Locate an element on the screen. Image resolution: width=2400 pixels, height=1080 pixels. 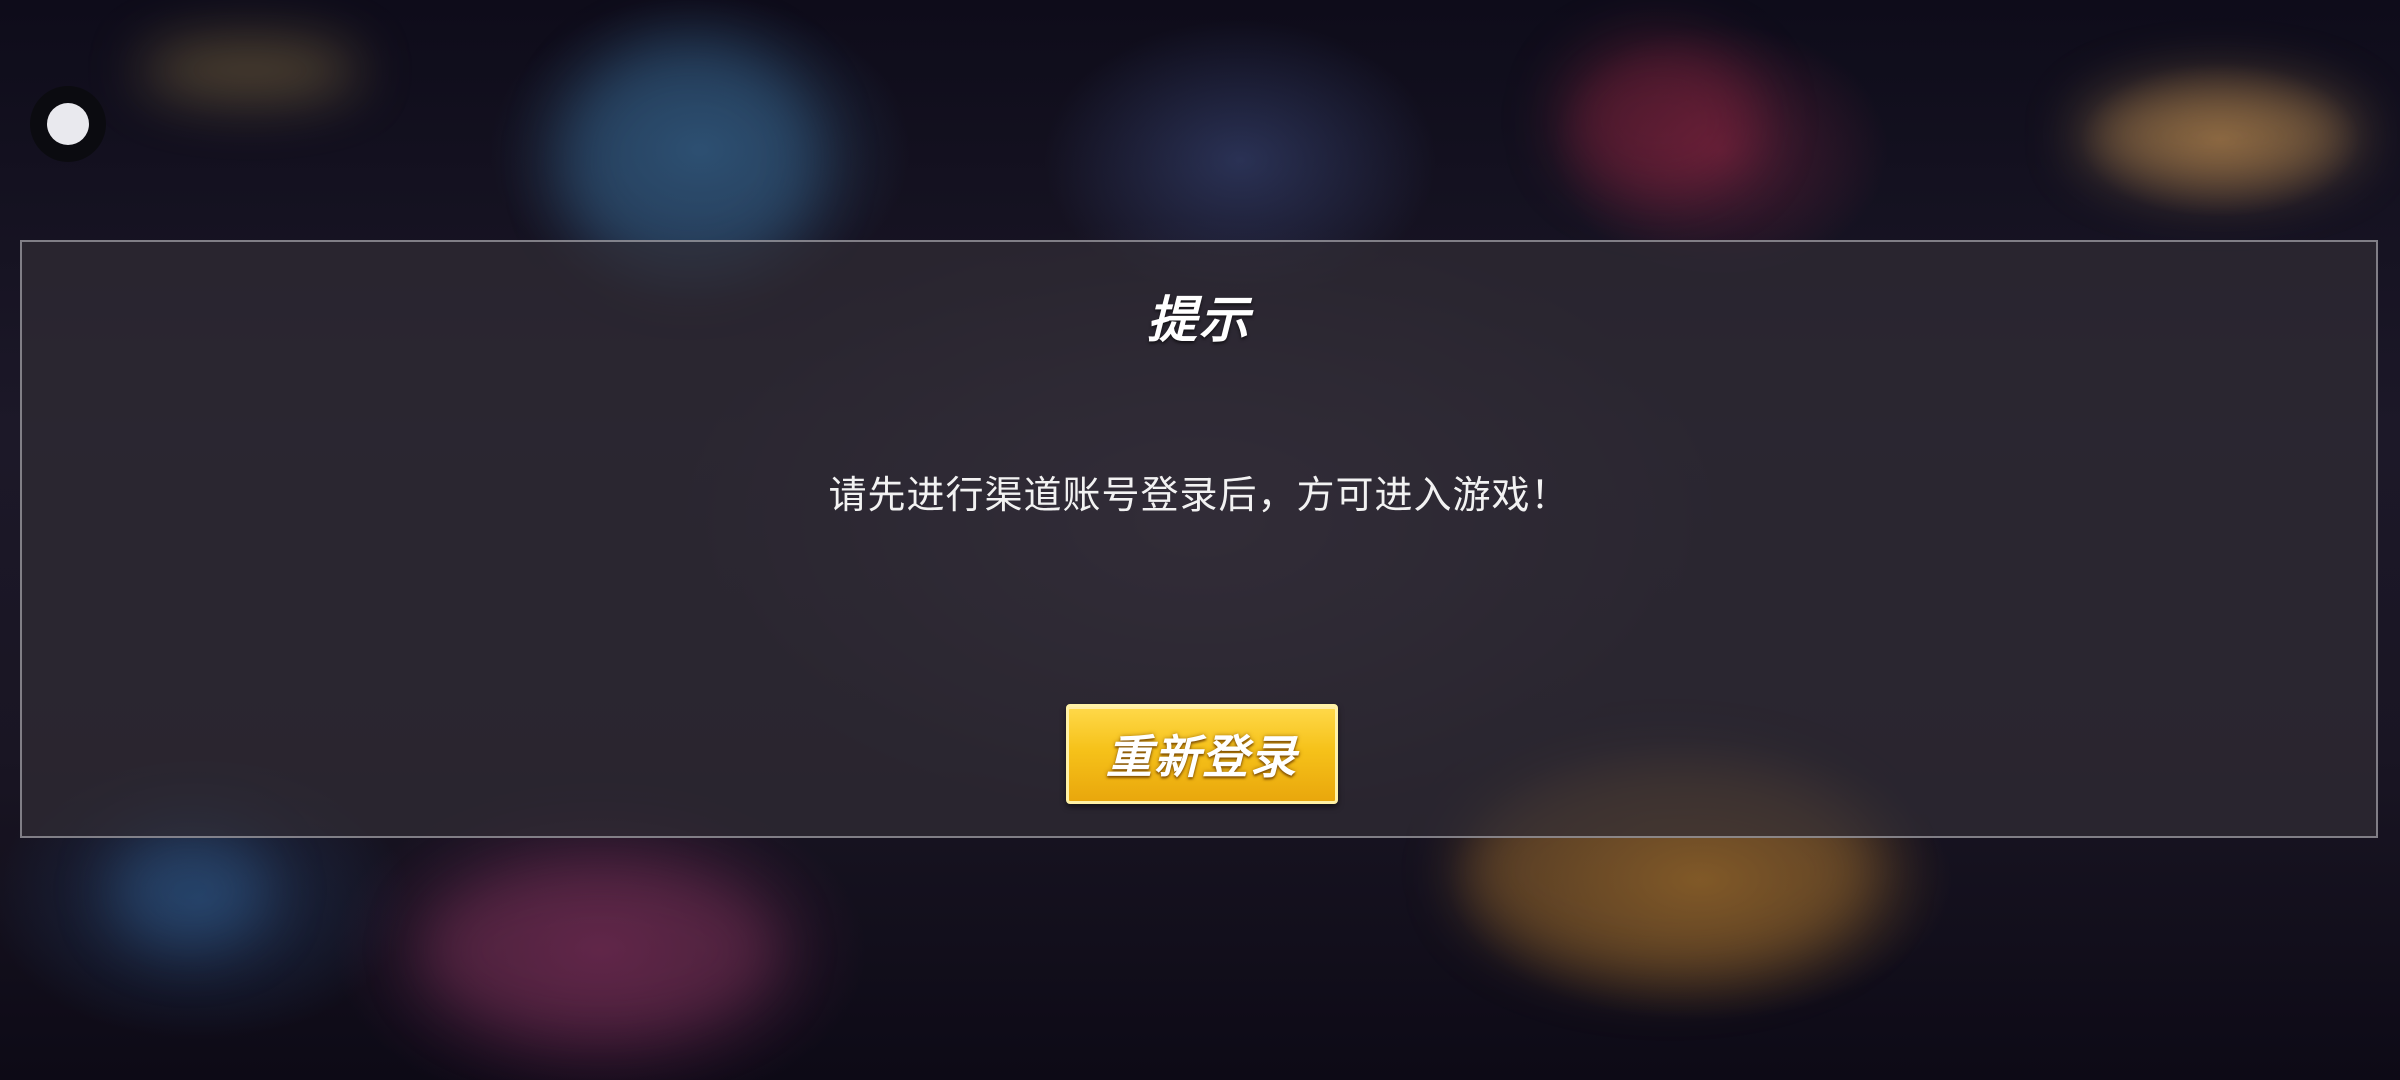
dialog-title: 提示 is located at coordinates (1199, 320).